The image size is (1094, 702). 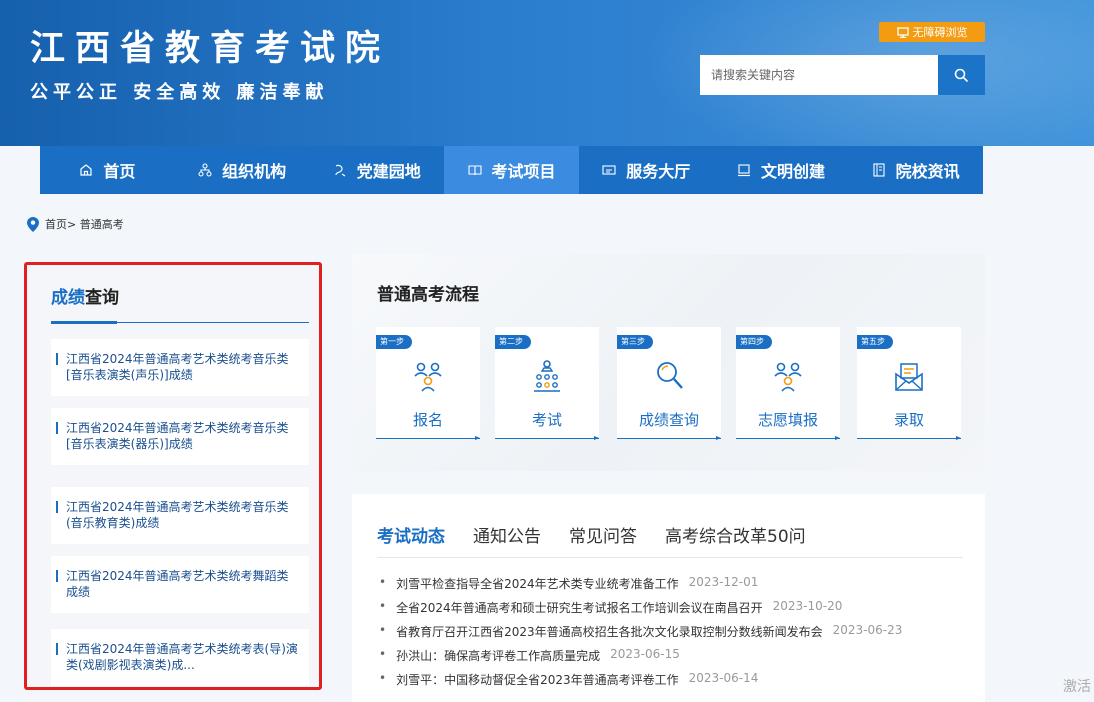 What do you see at coordinates (723, 678) in the screenshot?
I see `news-date: 2023-06-14` at bounding box center [723, 678].